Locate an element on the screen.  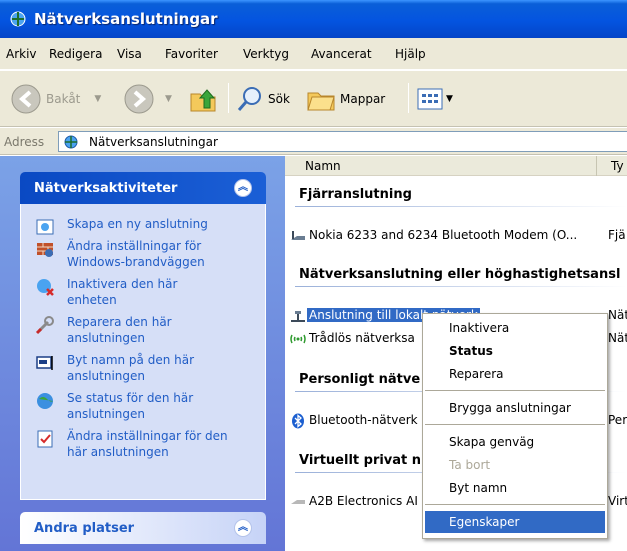
window-title: Nätverksanslutningar is located at coordinates (126, 19).